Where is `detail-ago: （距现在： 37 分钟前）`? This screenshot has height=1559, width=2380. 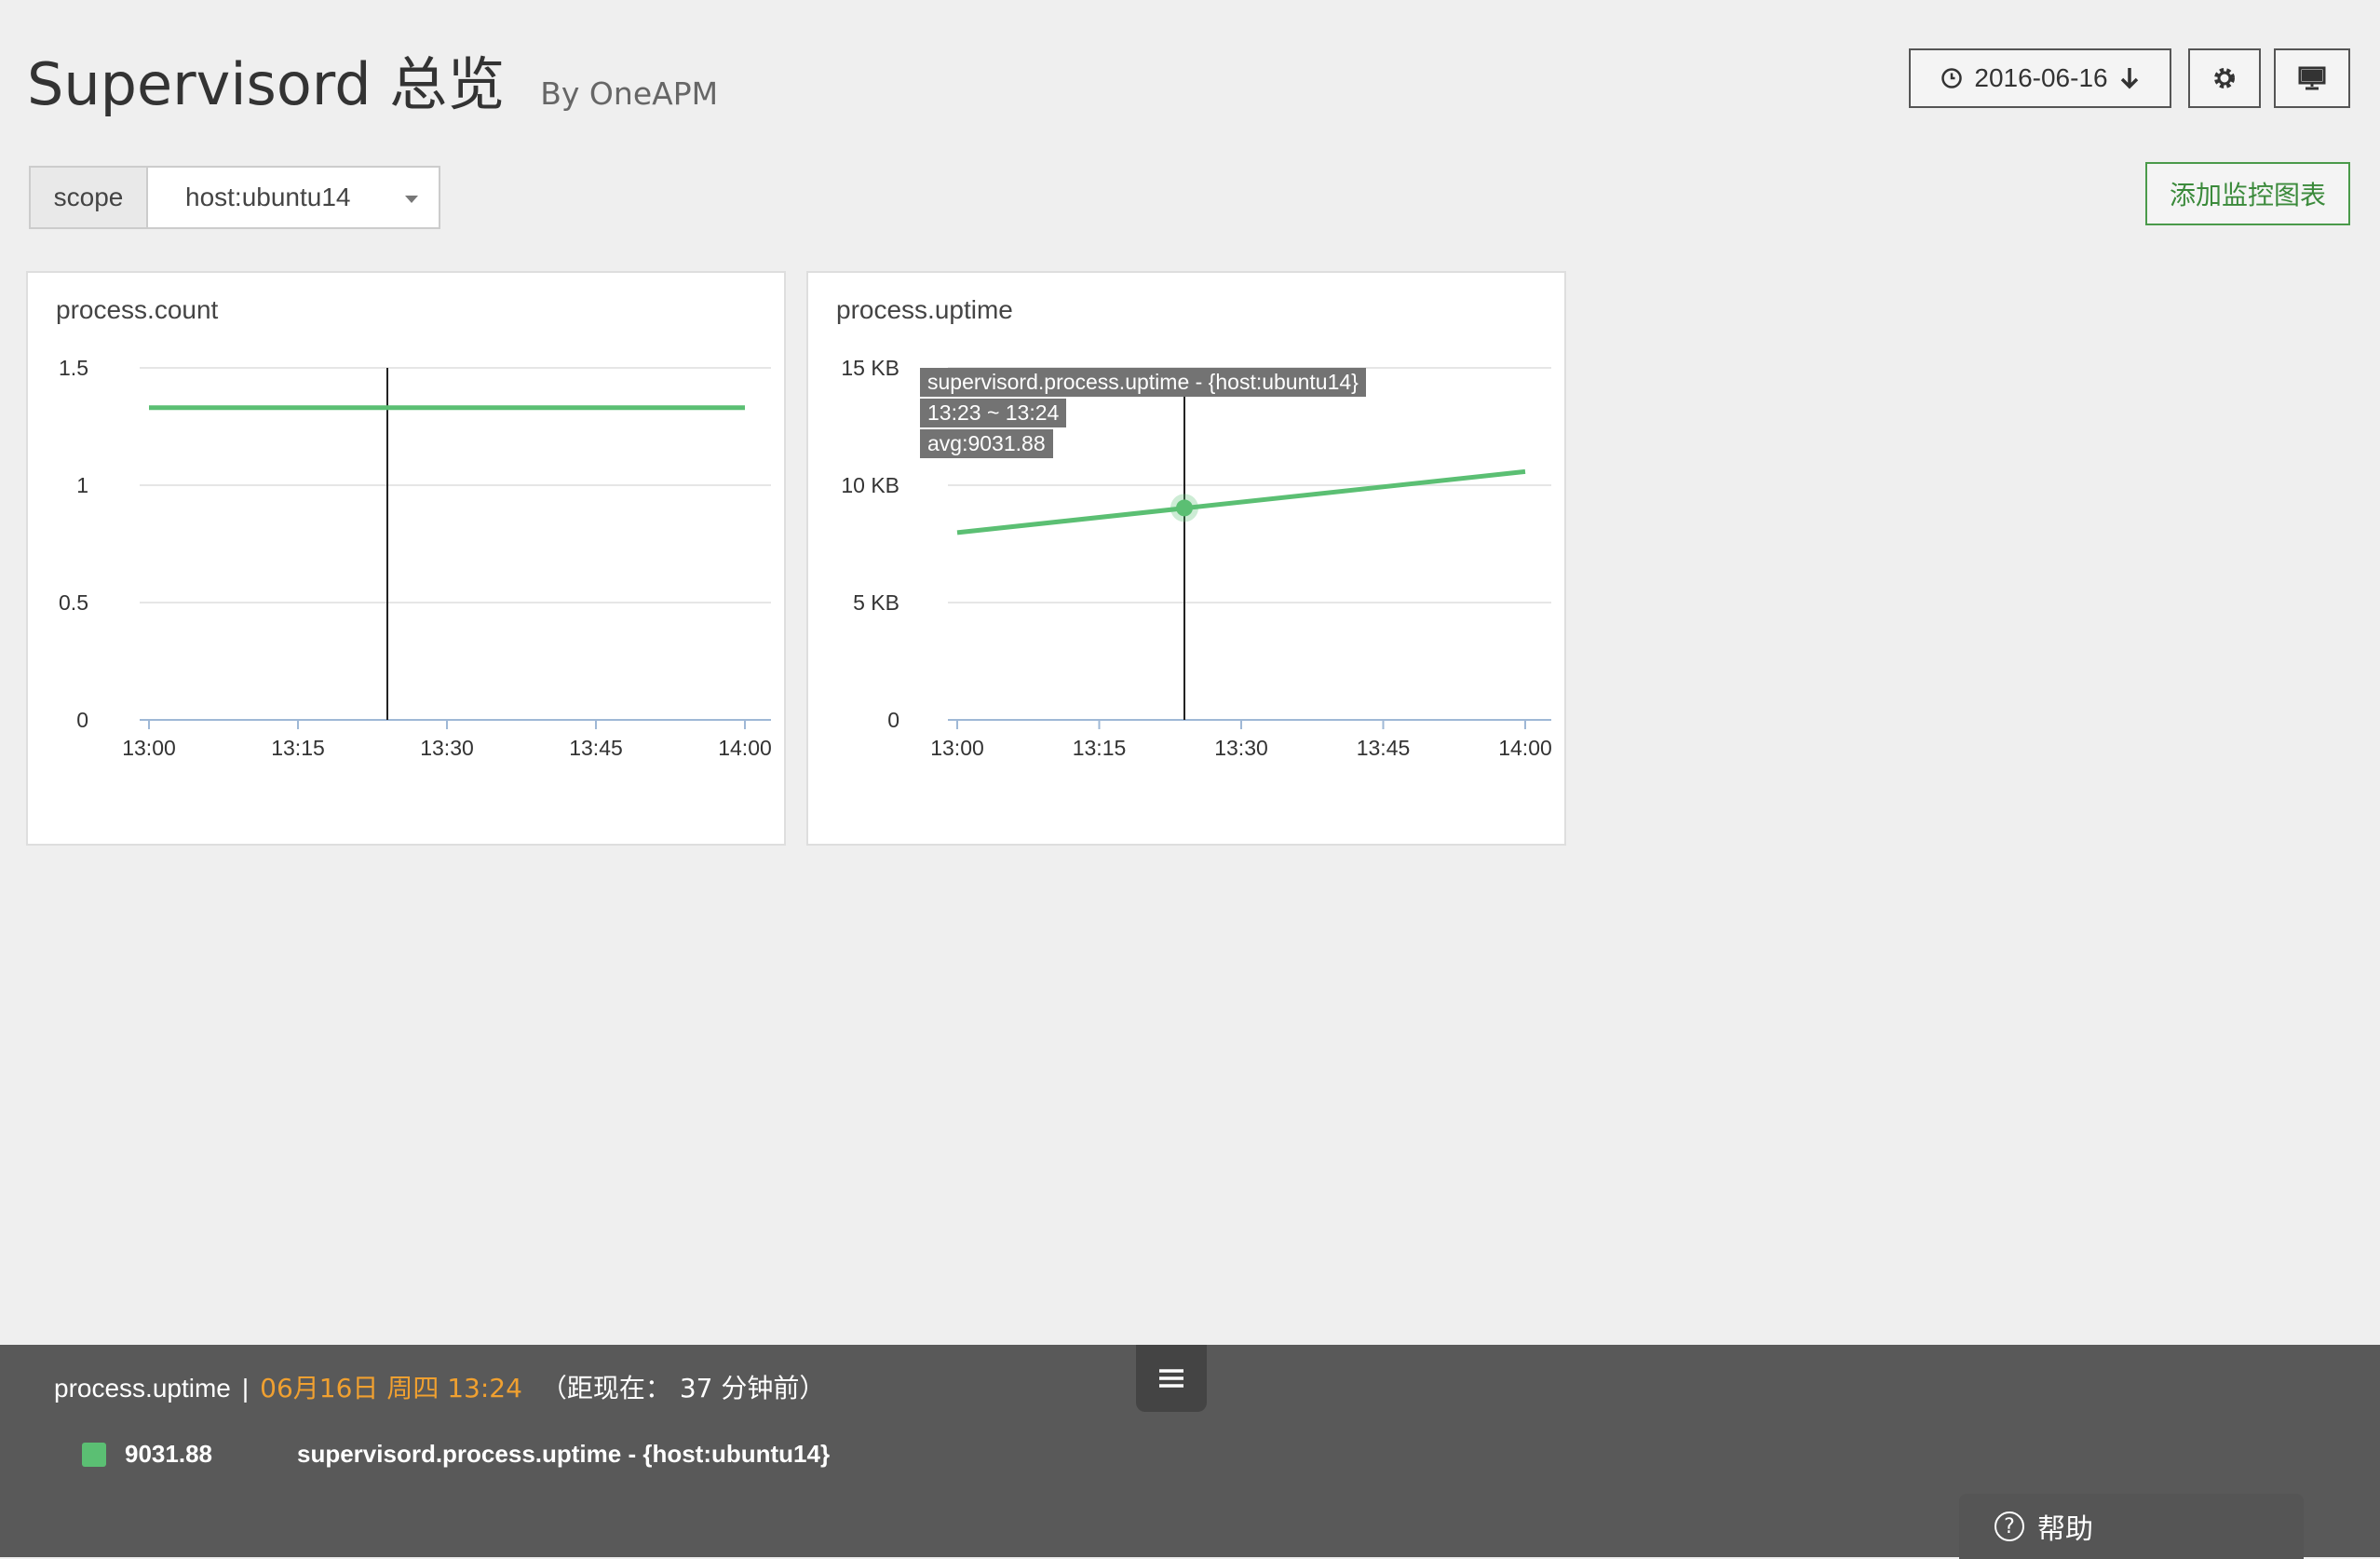
detail-ago: （距现在： 37 分钟前） is located at coordinates (683, 1388).